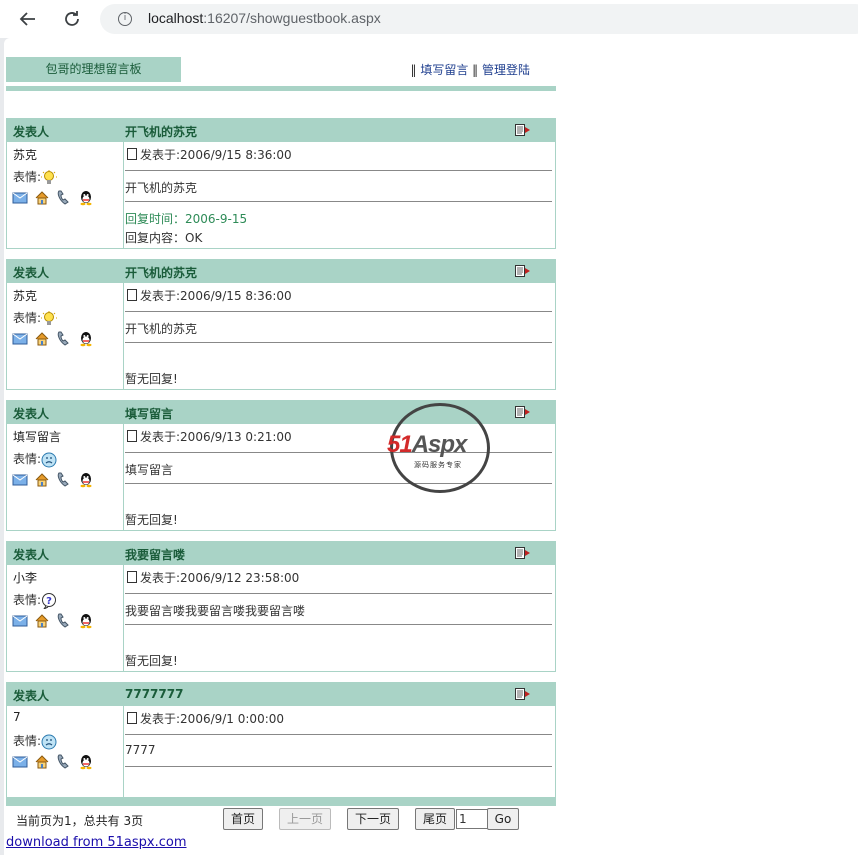 Image resolution: width=858 pixels, height=855 pixels. Describe the element at coordinates (49, 317) in the screenshot. I see `lightbulb-icon` at that location.